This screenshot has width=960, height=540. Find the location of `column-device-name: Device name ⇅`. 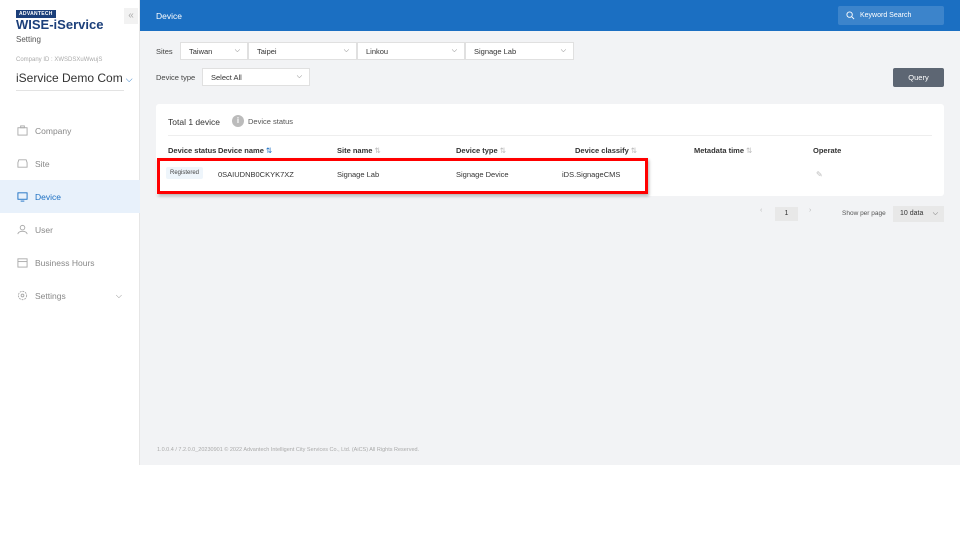

column-device-name: Device name ⇅ is located at coordinates (245, 150).